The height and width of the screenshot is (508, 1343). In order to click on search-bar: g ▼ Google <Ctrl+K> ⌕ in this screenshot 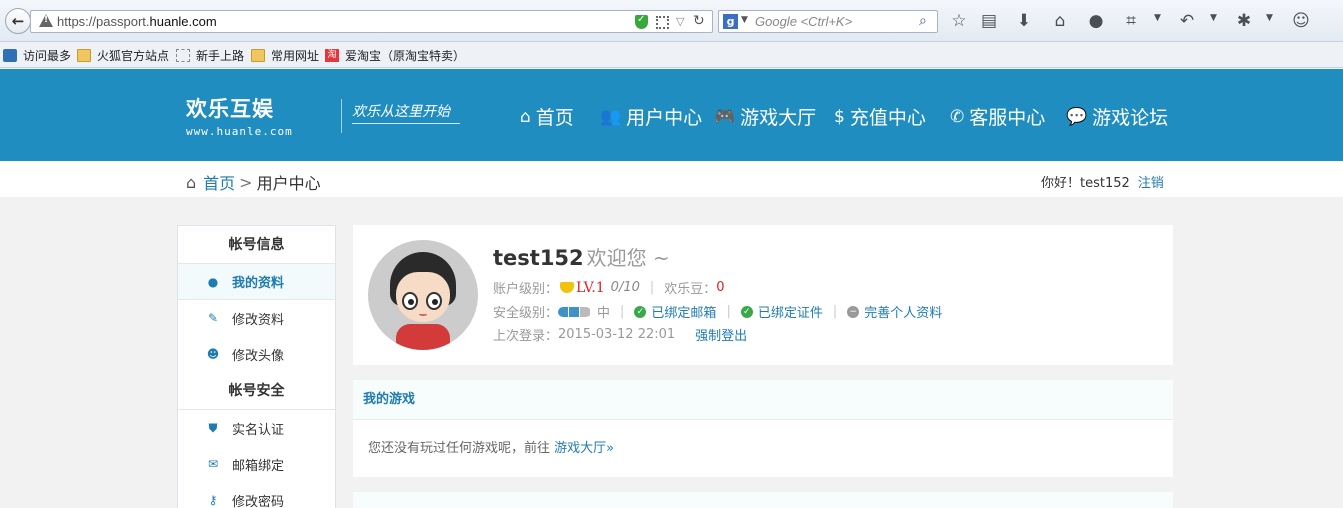, I will do `click(828, 21)`.